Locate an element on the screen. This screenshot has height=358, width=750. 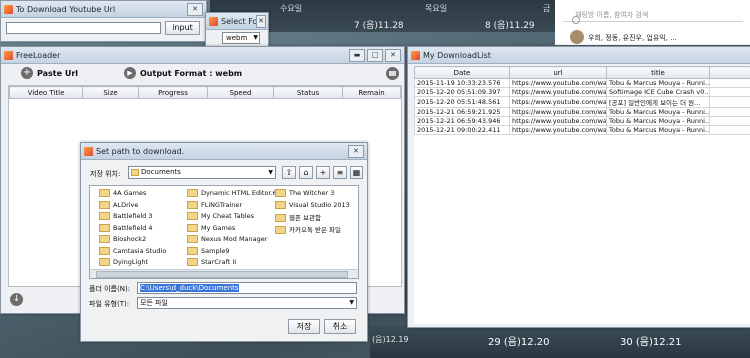
file-item: Nexus Mod Manager is located at coordinates (227, 239).